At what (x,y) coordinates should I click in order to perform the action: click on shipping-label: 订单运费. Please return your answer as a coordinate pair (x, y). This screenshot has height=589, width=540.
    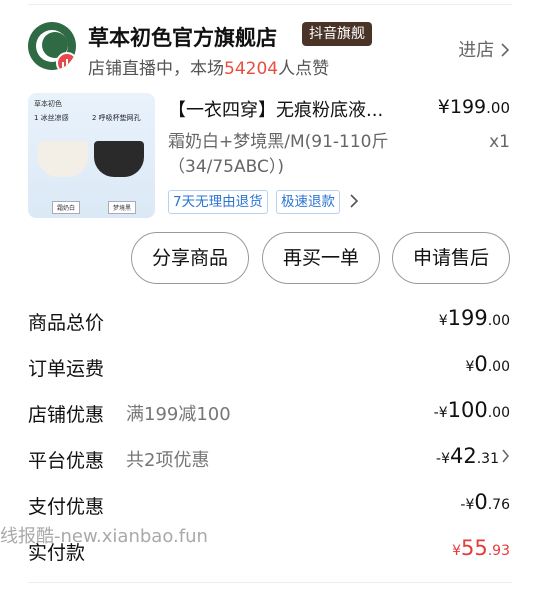
    Looking at the image, I should click on (66, 369).